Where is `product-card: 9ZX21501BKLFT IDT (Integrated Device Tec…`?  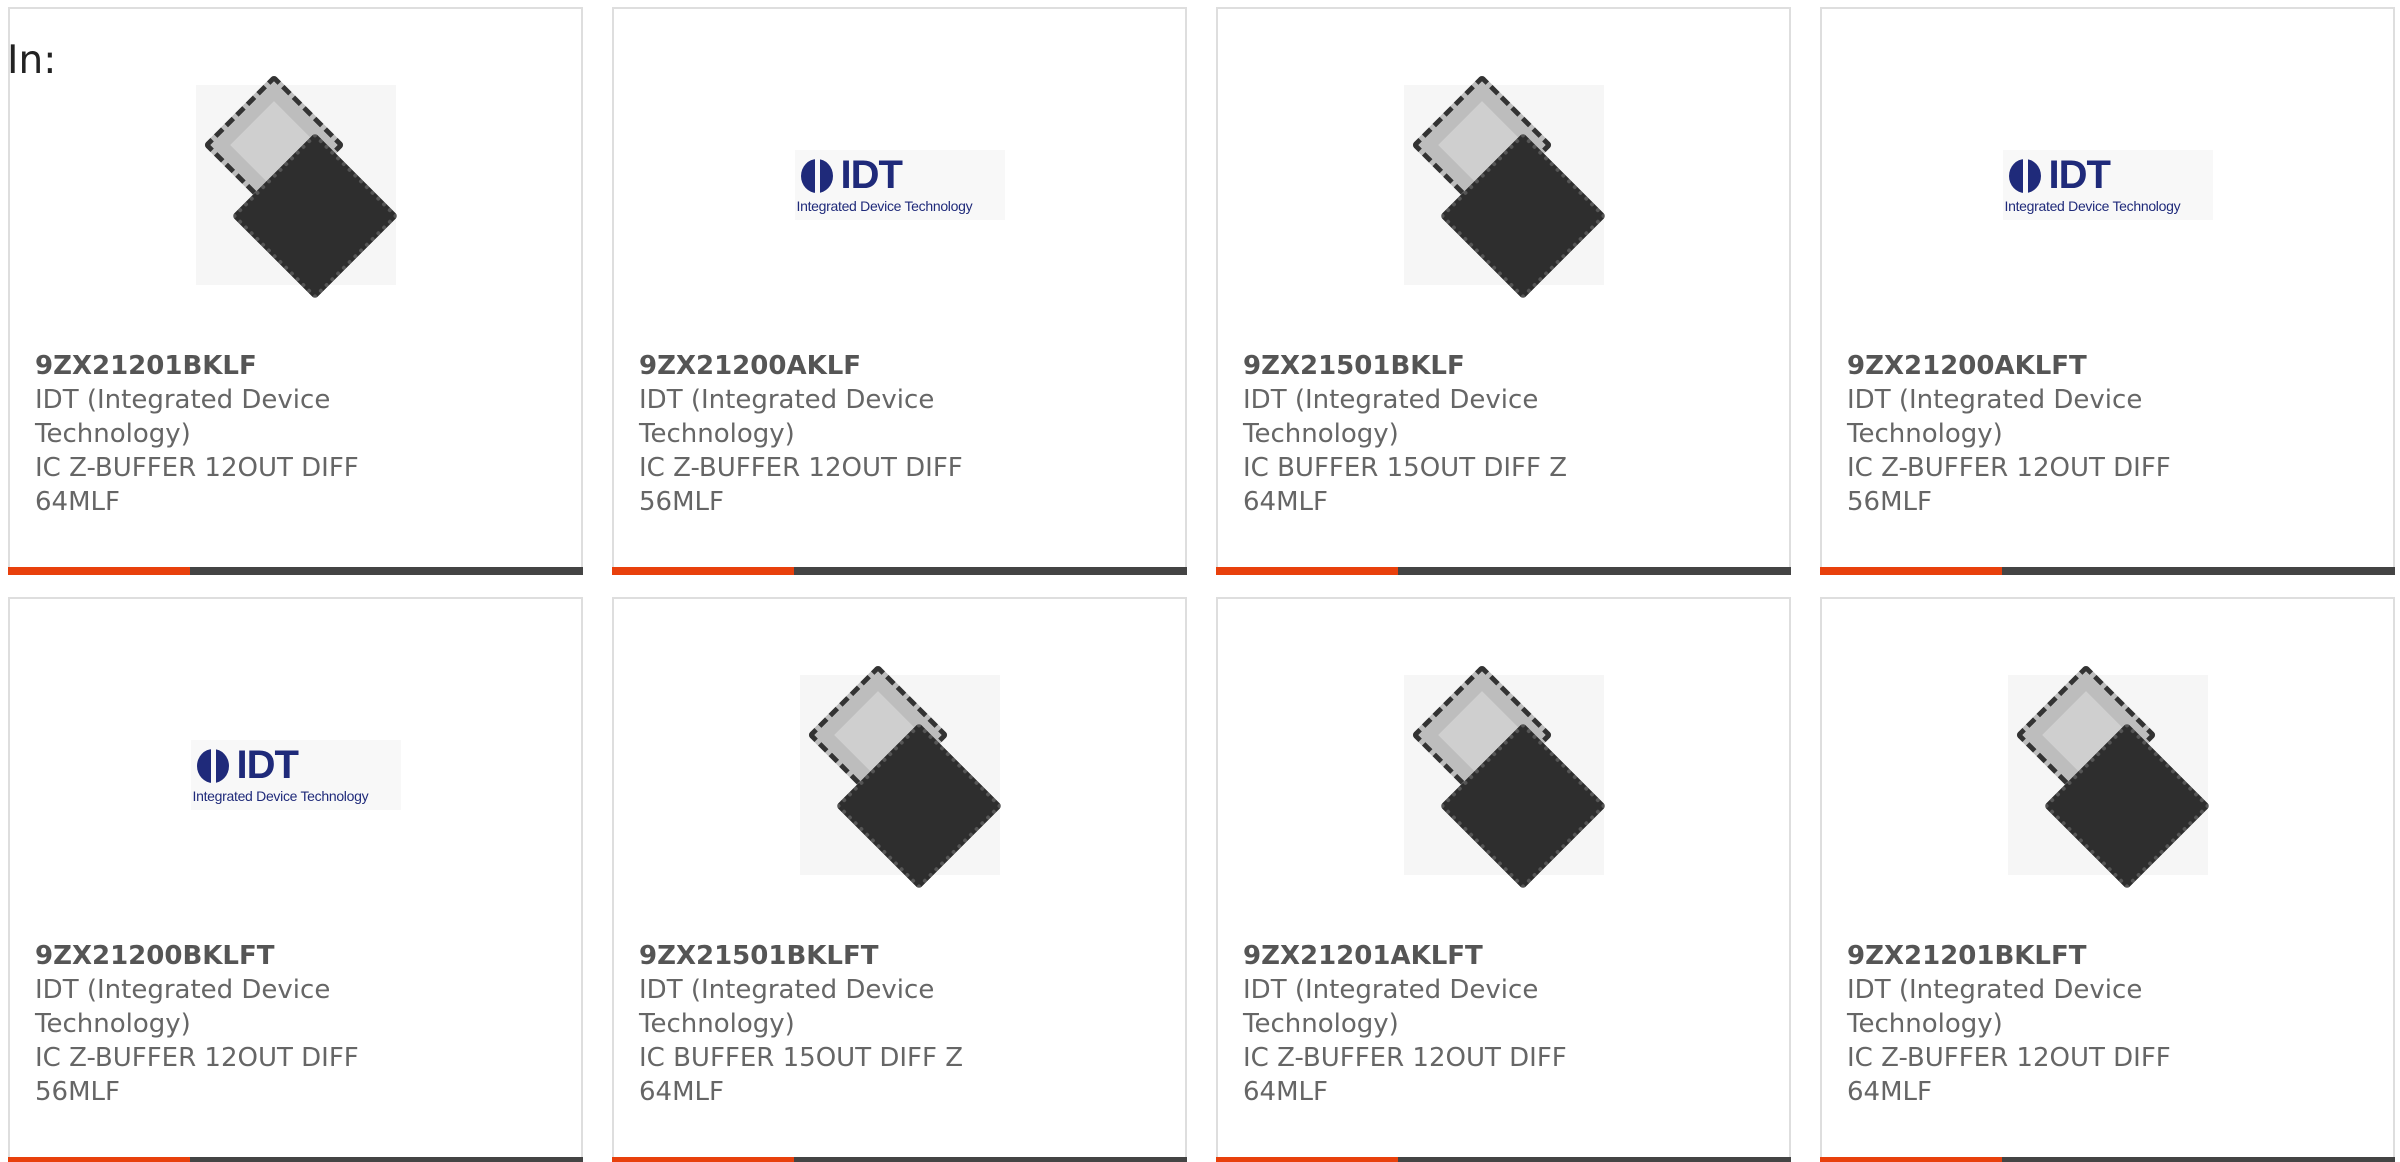 product-card: 9ZX21501BKLFT IDT (Integrated Device Tec… is located at coordinates (899, 879).